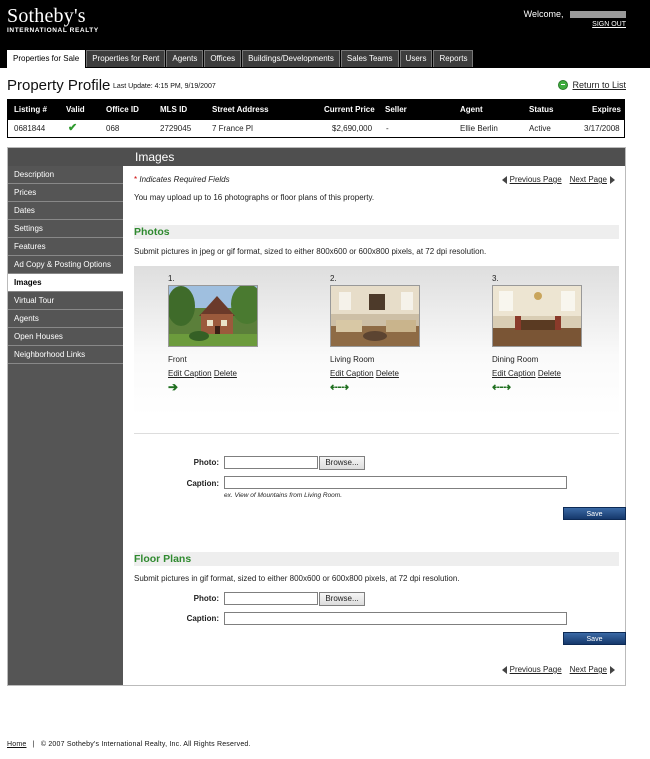 The width and height of the screenshot is (650, 759). What do you see at coordinates (598, 15) in the screenshot?
I see `redacted-username` at bounding box center [598, 15].